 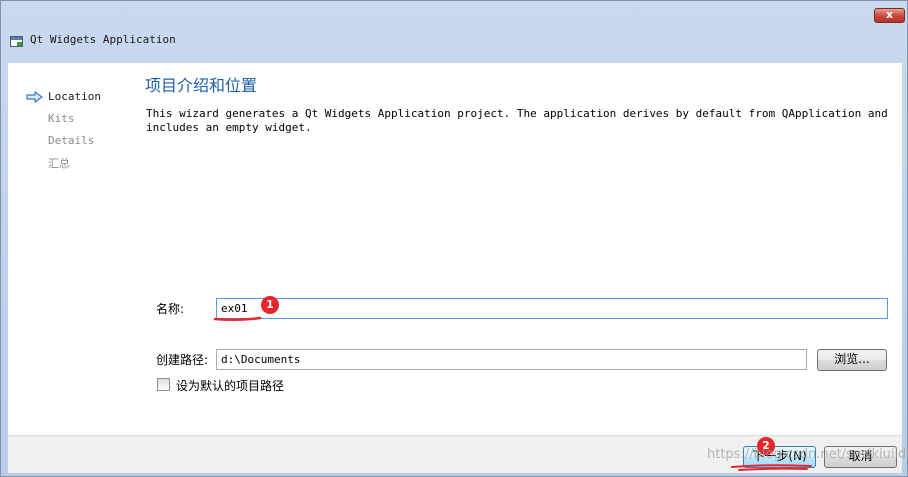 I want to click on annotation-marker-1: 1, so click(x=270, y=305).